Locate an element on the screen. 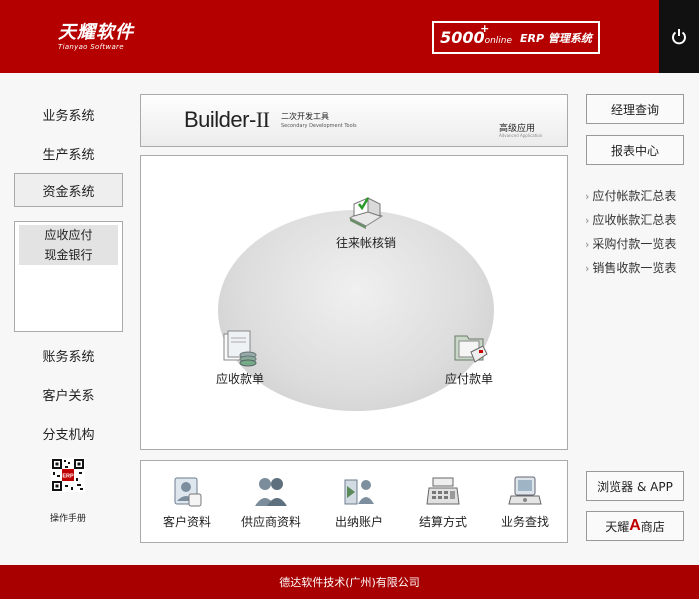 This screenshot has height=599, width=699. logo-name: 天耀软件 is located at coordinates (96, 32).